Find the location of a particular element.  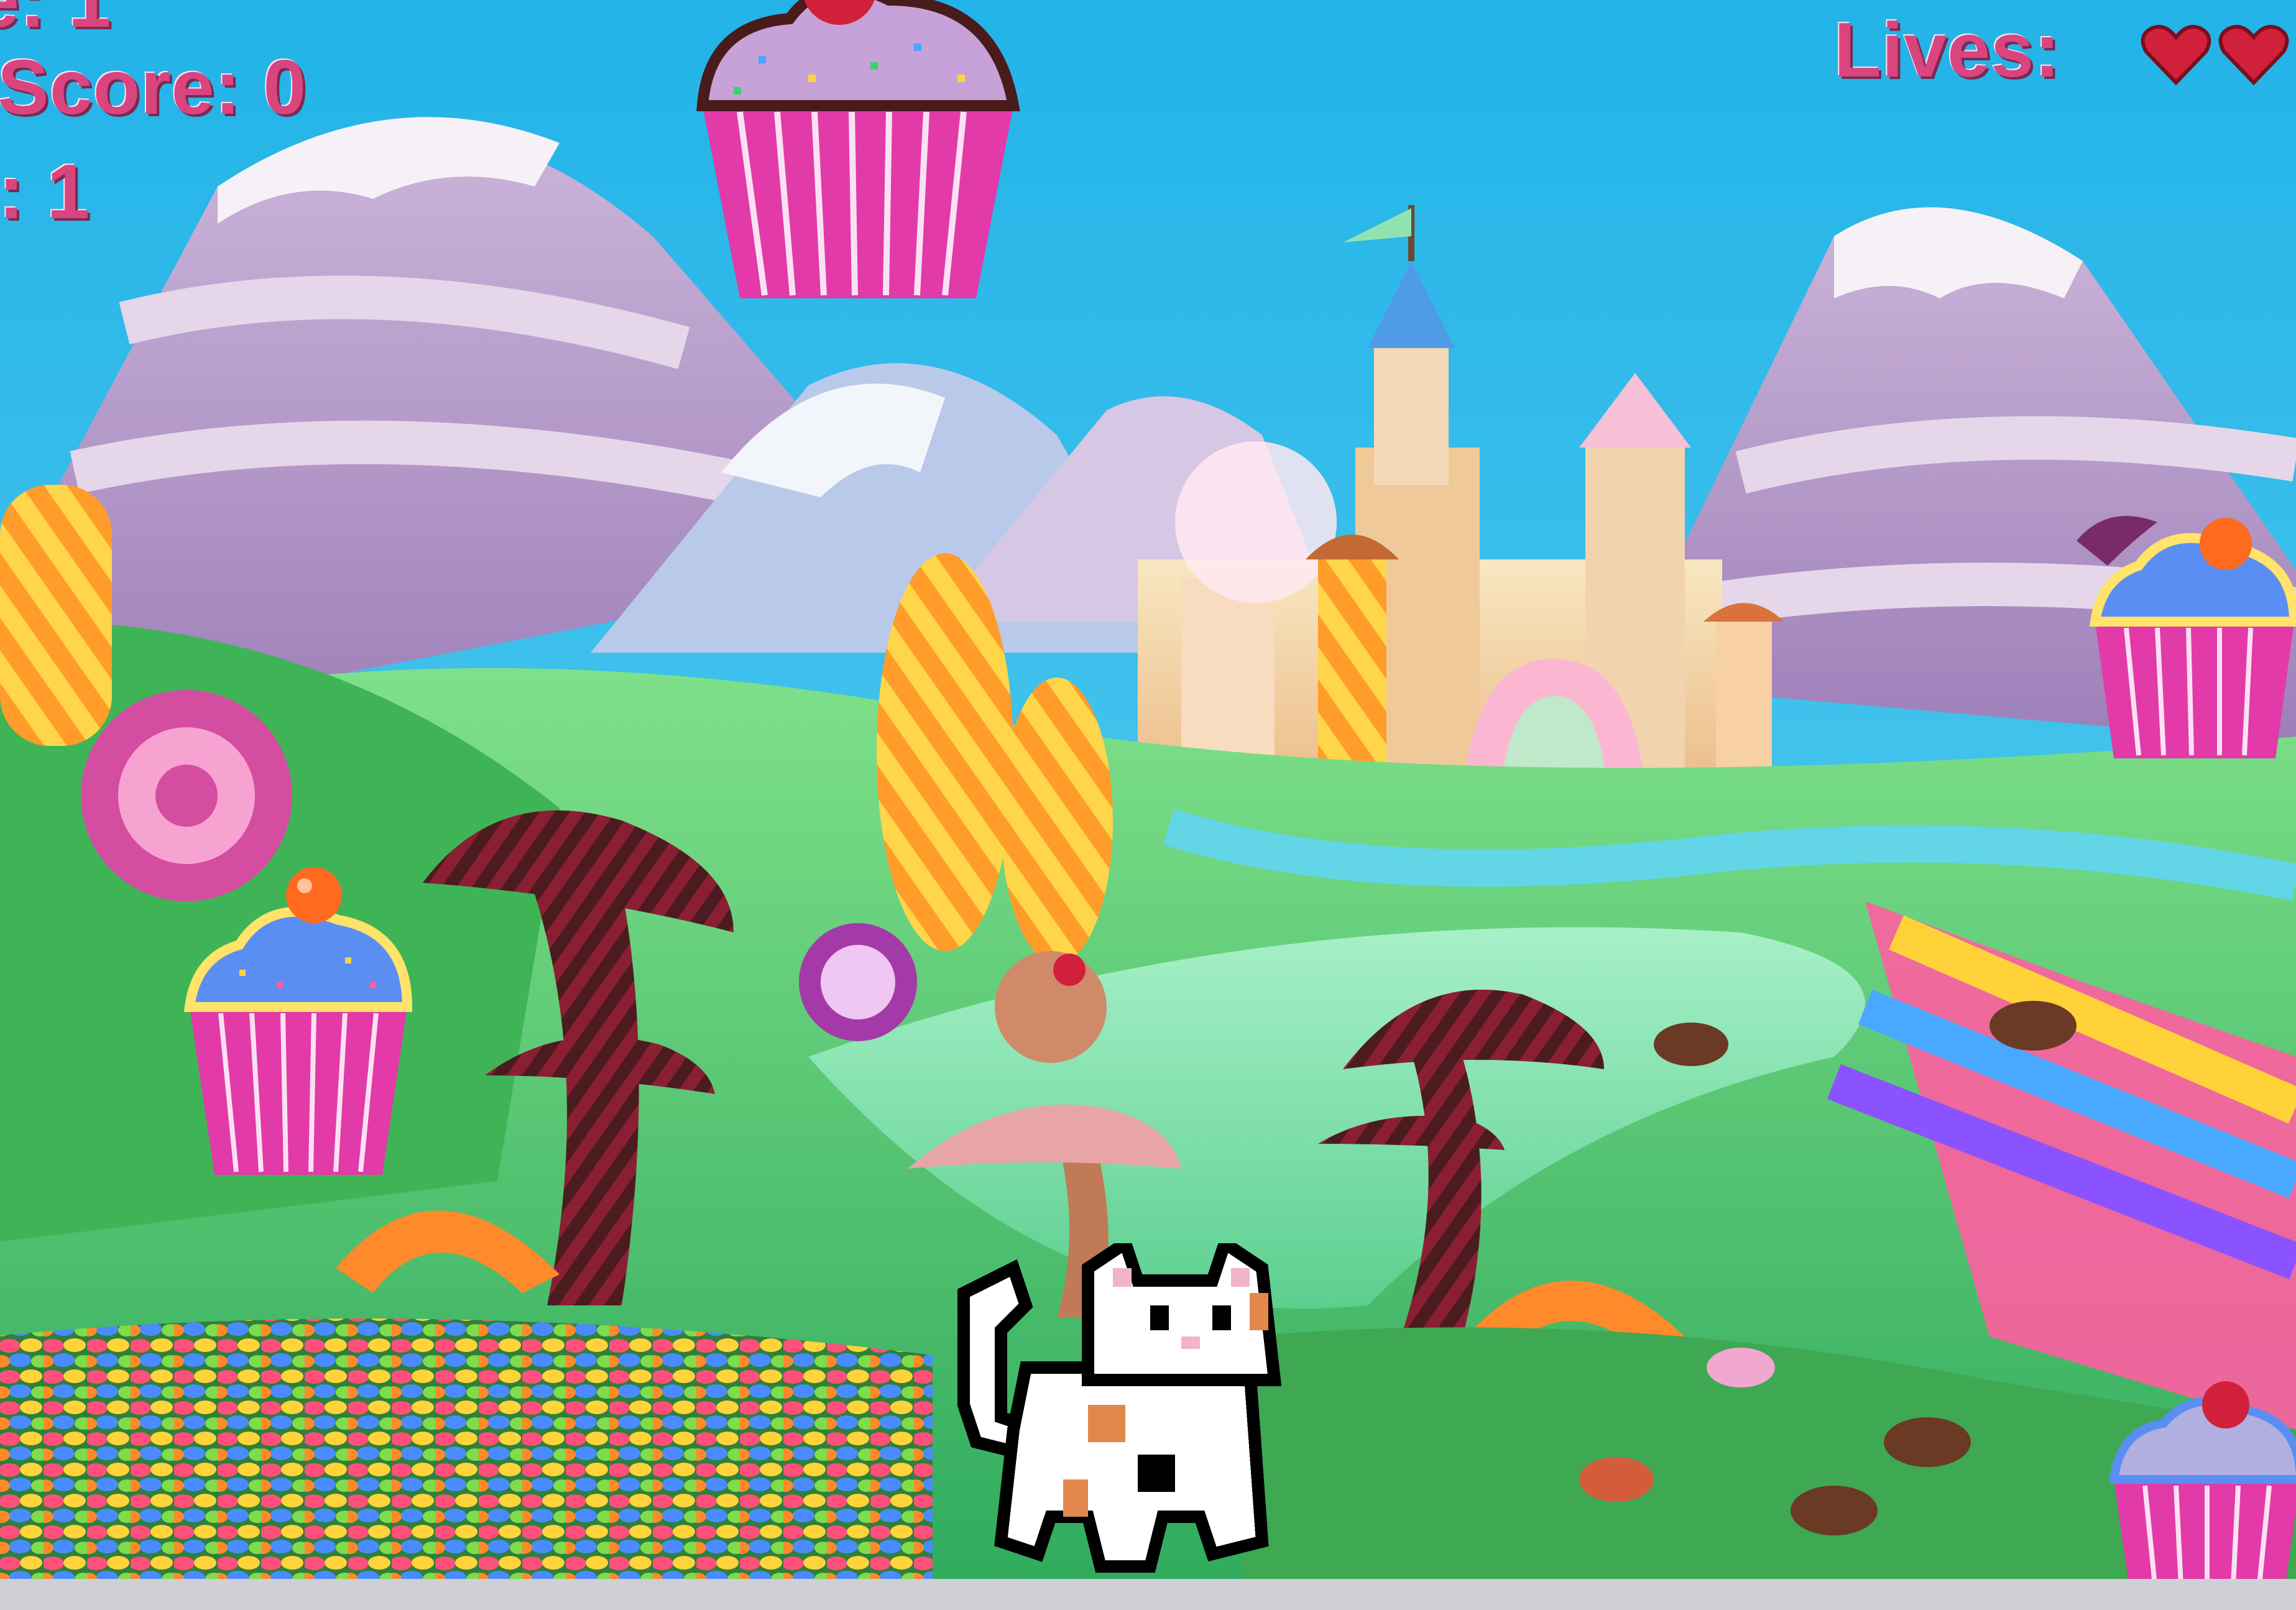

hud-partial-label: e: 1 is located at coordinates (56, 22).